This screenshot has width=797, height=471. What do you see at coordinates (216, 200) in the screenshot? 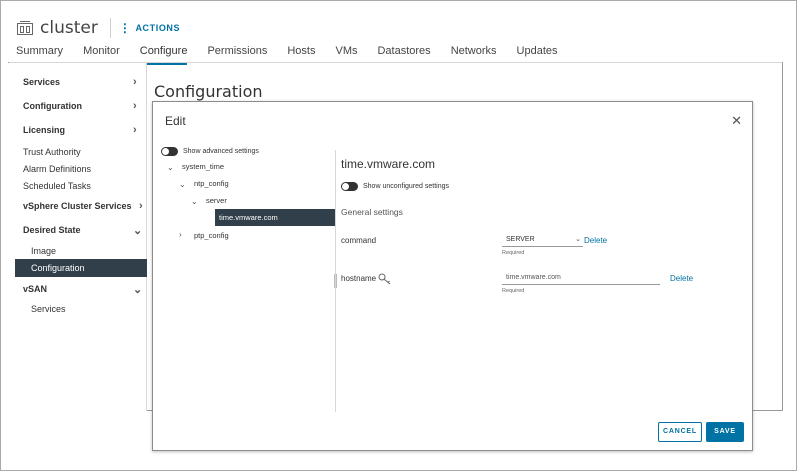
I see `tree-node-server: server` at bounding box center [216, 200].